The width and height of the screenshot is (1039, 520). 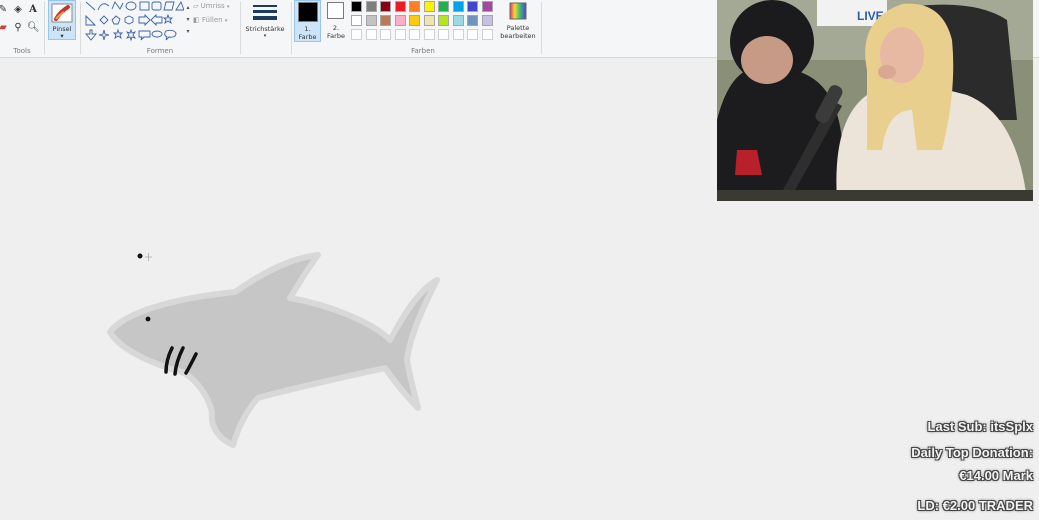 What do you see at coordinates (265, 36) in the screenshot?
I see `stroke-dropdown-icon: ▾` at bounding box center [265, 36].